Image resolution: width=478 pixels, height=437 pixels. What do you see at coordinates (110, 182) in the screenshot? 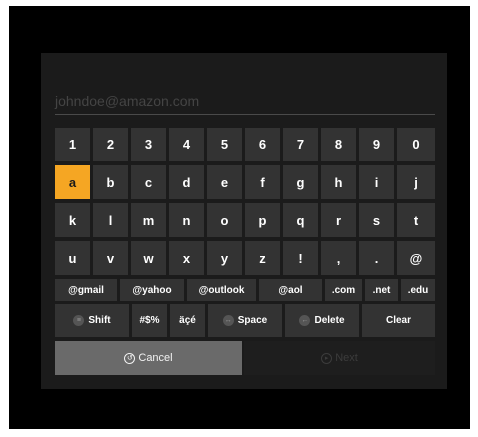
I see `key-b: b` at bounding box center [110, 182].